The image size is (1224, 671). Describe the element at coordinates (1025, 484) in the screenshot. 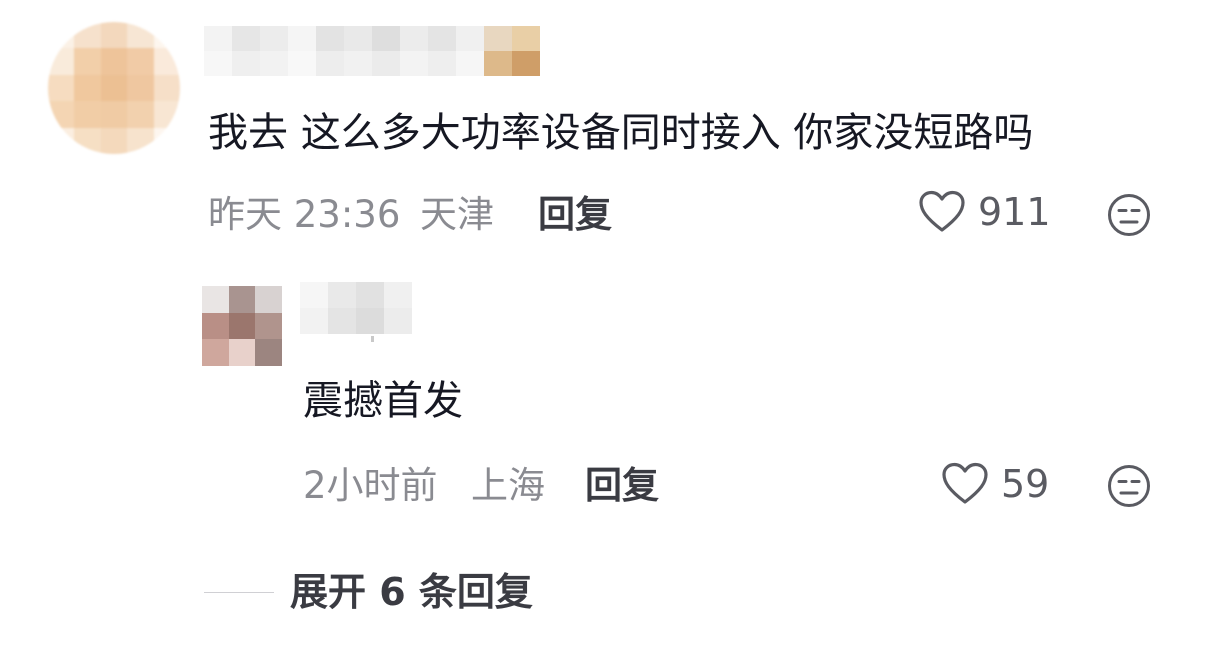

I see `reply-like-count: 59` at that location.